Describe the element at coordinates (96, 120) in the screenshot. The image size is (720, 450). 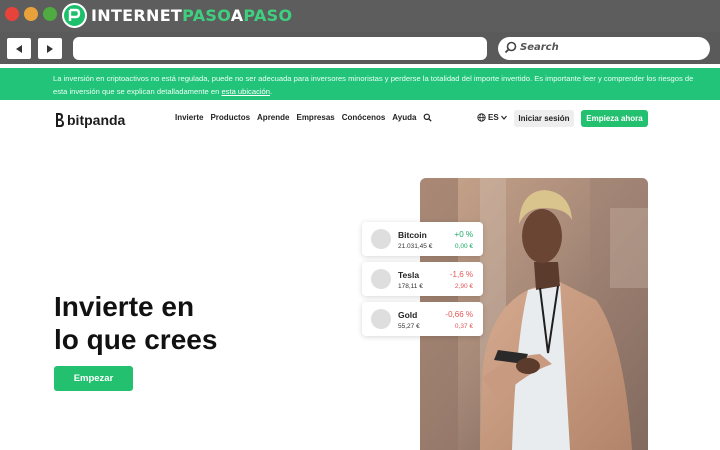
I see `bitpanda-logo-text: bitpanda` at that location.